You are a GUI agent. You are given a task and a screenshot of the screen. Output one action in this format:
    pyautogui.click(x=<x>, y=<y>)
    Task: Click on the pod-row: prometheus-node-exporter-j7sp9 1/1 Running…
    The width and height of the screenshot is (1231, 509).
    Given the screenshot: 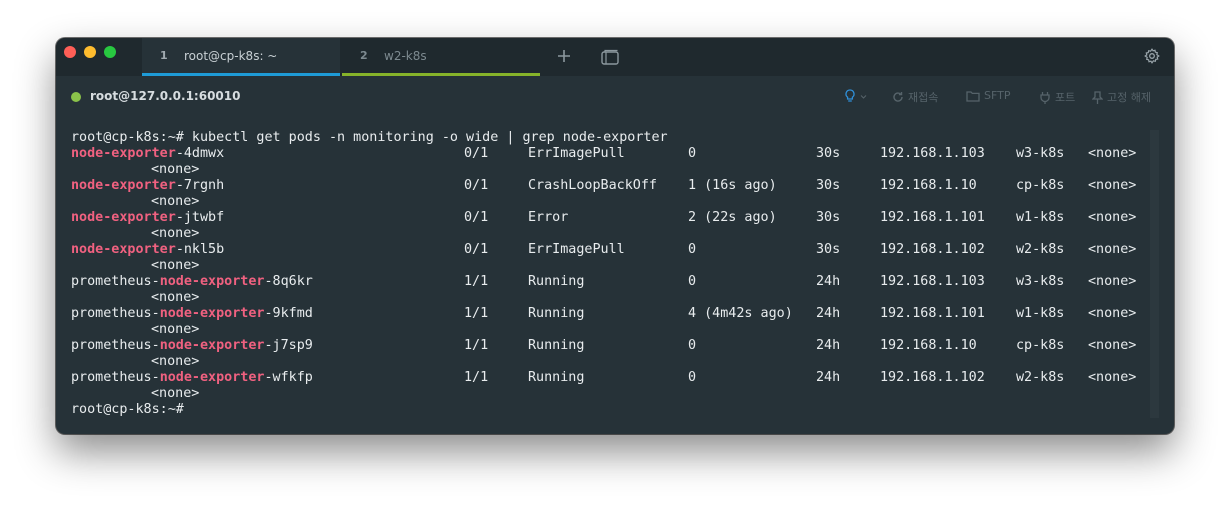 What is the action you would take?
    pyautogui.click(x=603, y=346)
    